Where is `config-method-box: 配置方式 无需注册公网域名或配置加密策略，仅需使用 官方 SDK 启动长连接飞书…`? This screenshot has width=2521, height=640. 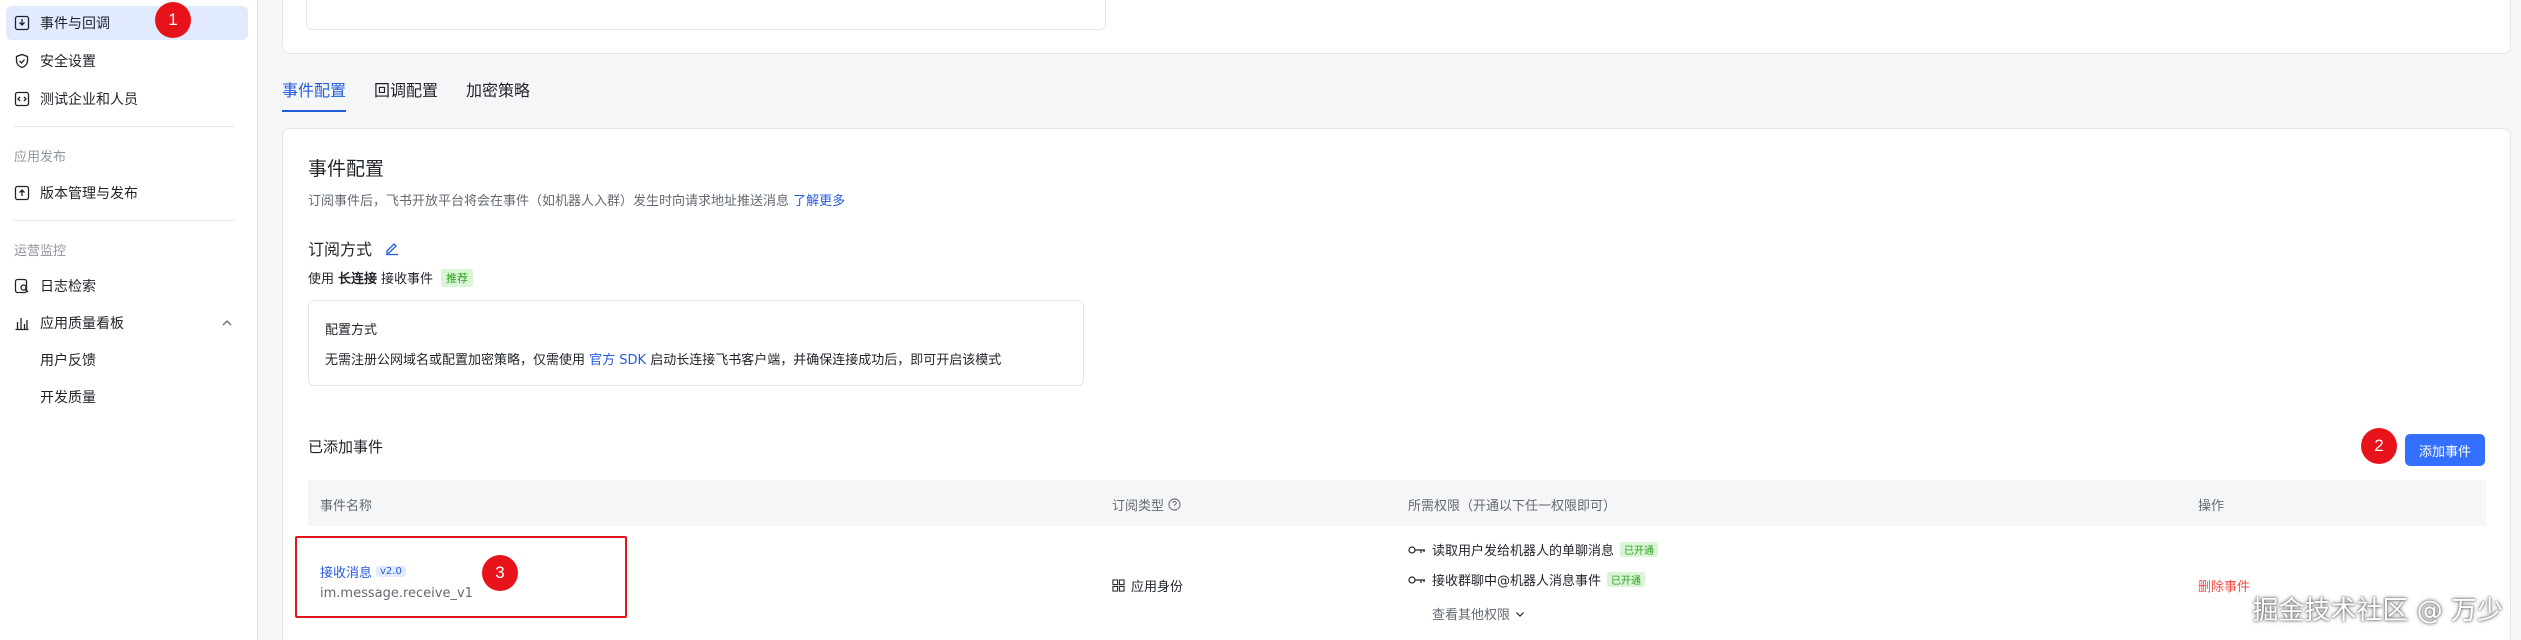
config-method-box: 配置方式 无需注册公网域名或配置加密策略，仅需使用 官方 SDK 启动长连接飞书… is located at coordinates (696, 343).